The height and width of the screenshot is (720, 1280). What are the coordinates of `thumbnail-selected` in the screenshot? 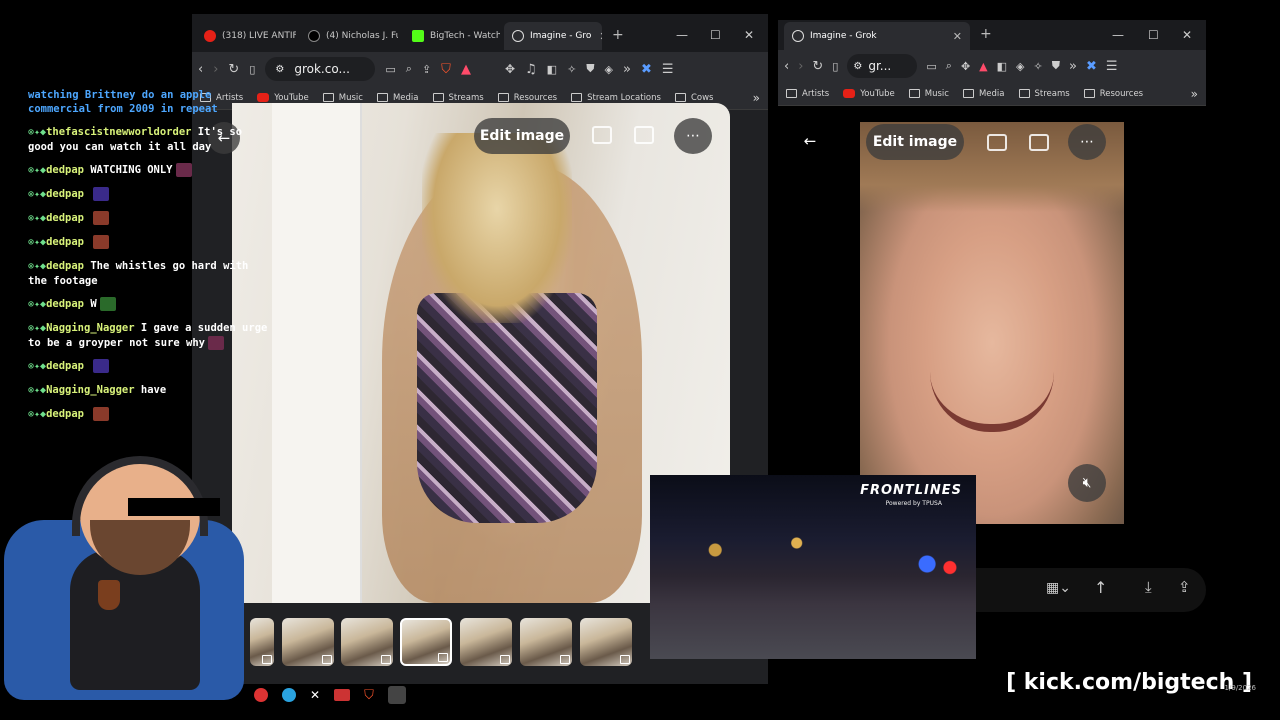 It's located at (426, 642).